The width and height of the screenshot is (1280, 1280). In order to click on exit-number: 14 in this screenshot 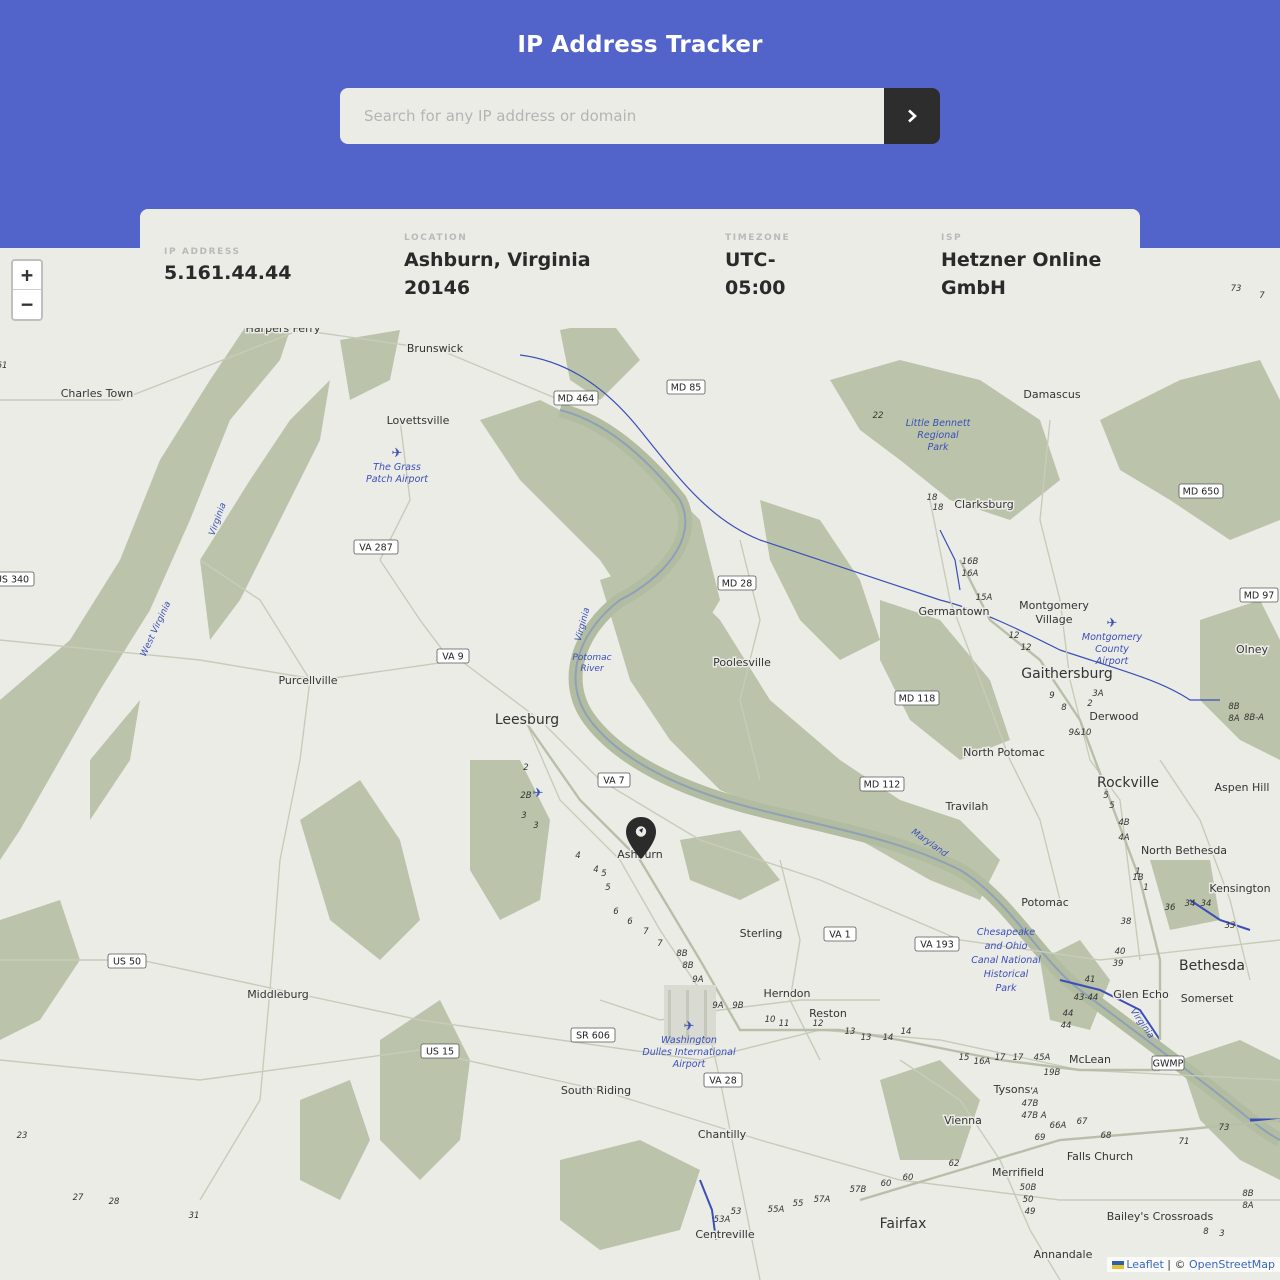, I will do `click(888, 1038)`.